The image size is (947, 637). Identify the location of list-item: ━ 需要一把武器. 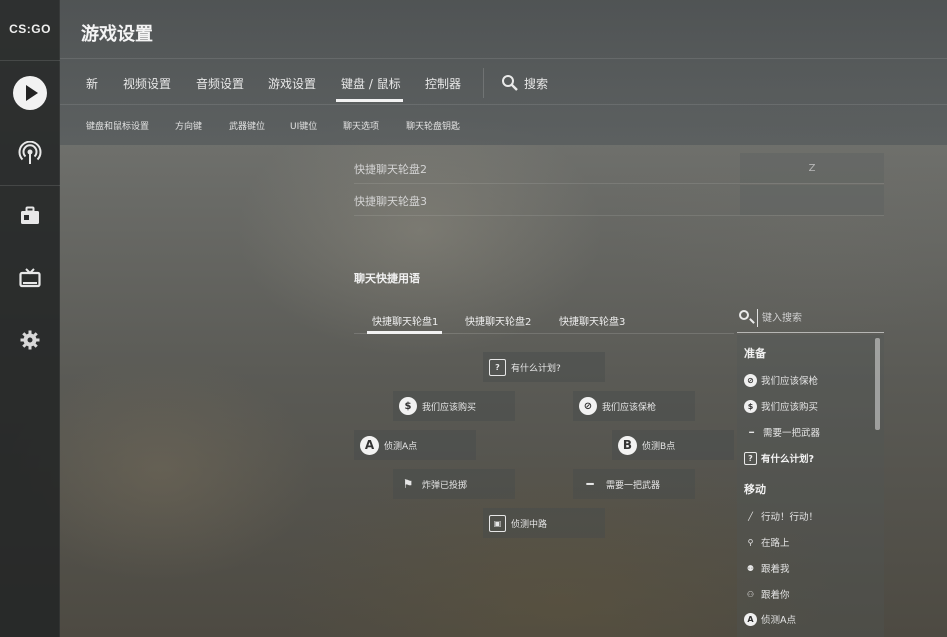
(782, 432).